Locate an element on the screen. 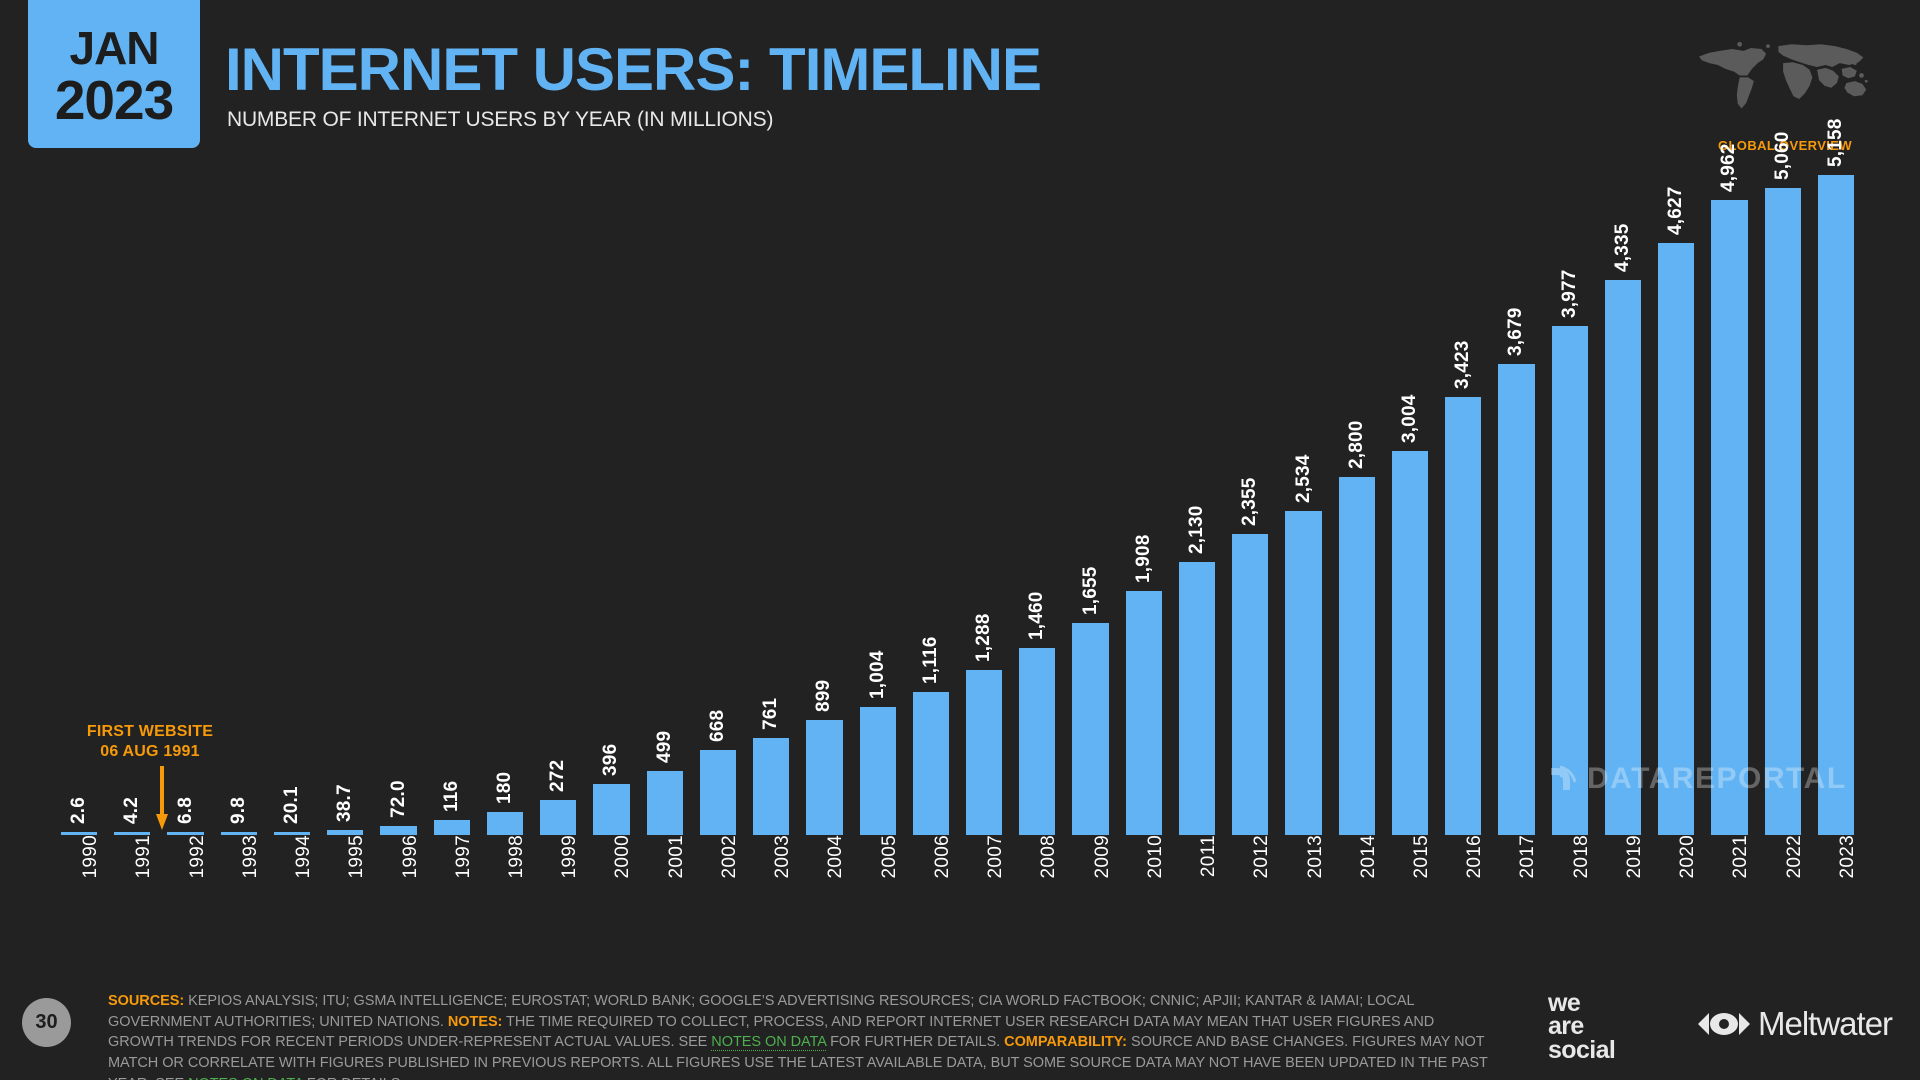 This screenshot has width=1920, height=1080. bar-slot: 899 2004 is located at coordinates (824, 526).